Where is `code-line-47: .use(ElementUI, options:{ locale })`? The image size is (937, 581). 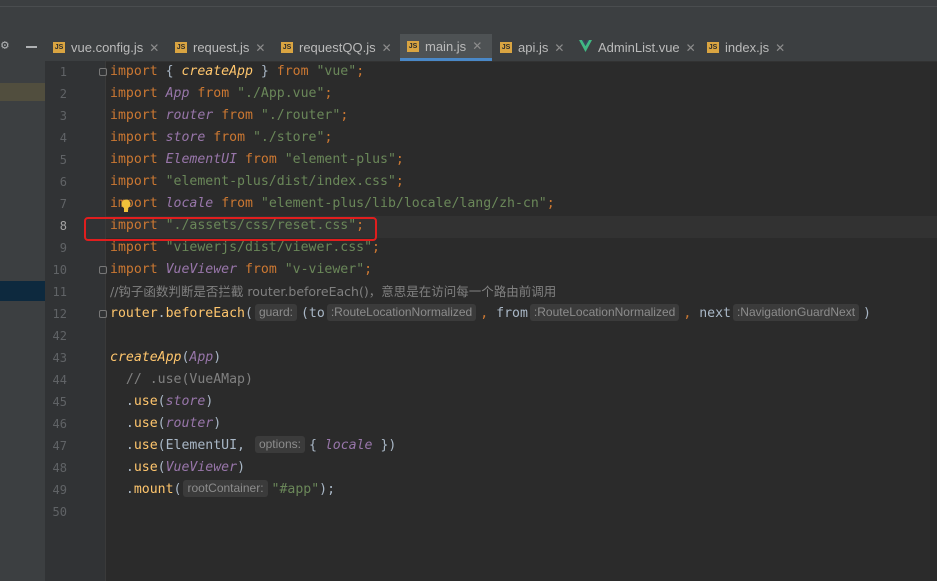
code-line-47: .use(ElementUI, options:{ locale }) is located at coordinates (253, 446).